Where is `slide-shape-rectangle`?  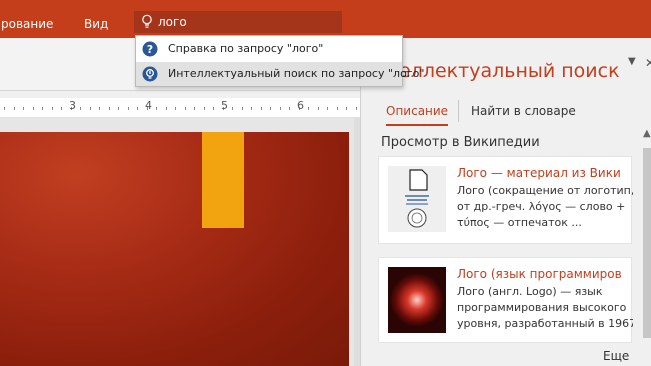 slide-shape-rectangle is located at coordinates (223, 180).